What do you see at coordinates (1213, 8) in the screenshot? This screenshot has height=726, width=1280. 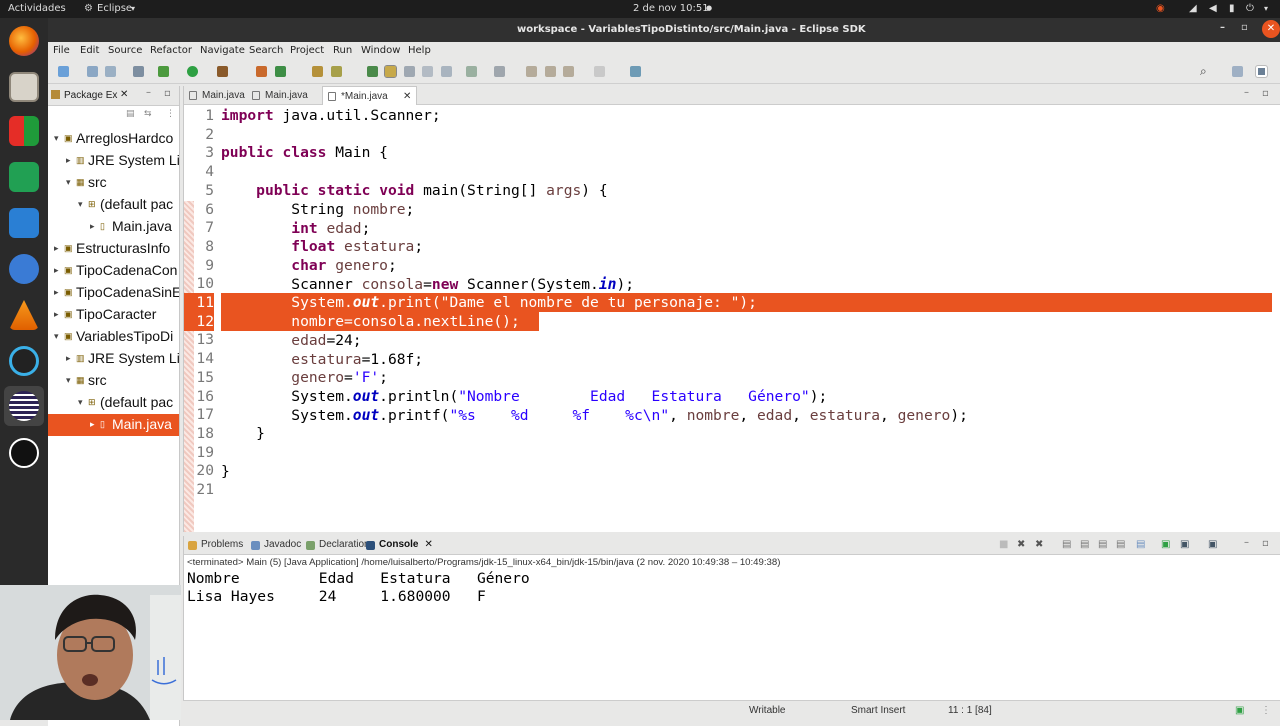 I see `volume-icon: ◀` at bounding box center [1213, 8].